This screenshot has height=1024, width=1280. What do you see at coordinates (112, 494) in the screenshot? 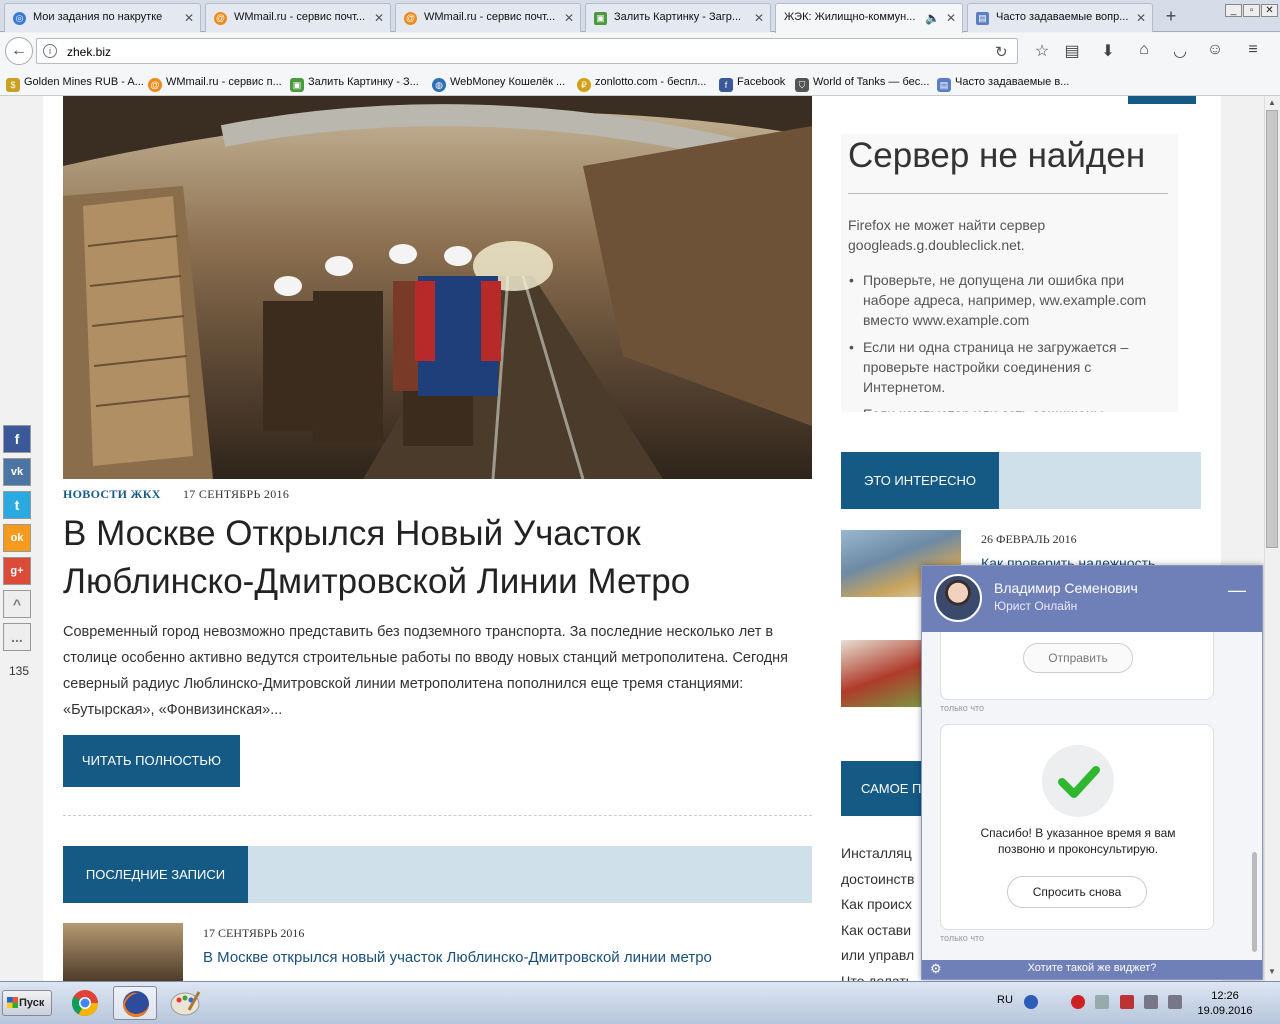
I see `article-category-link: НОВОСТИ ЖКХ` at bounding box center [112, 494].